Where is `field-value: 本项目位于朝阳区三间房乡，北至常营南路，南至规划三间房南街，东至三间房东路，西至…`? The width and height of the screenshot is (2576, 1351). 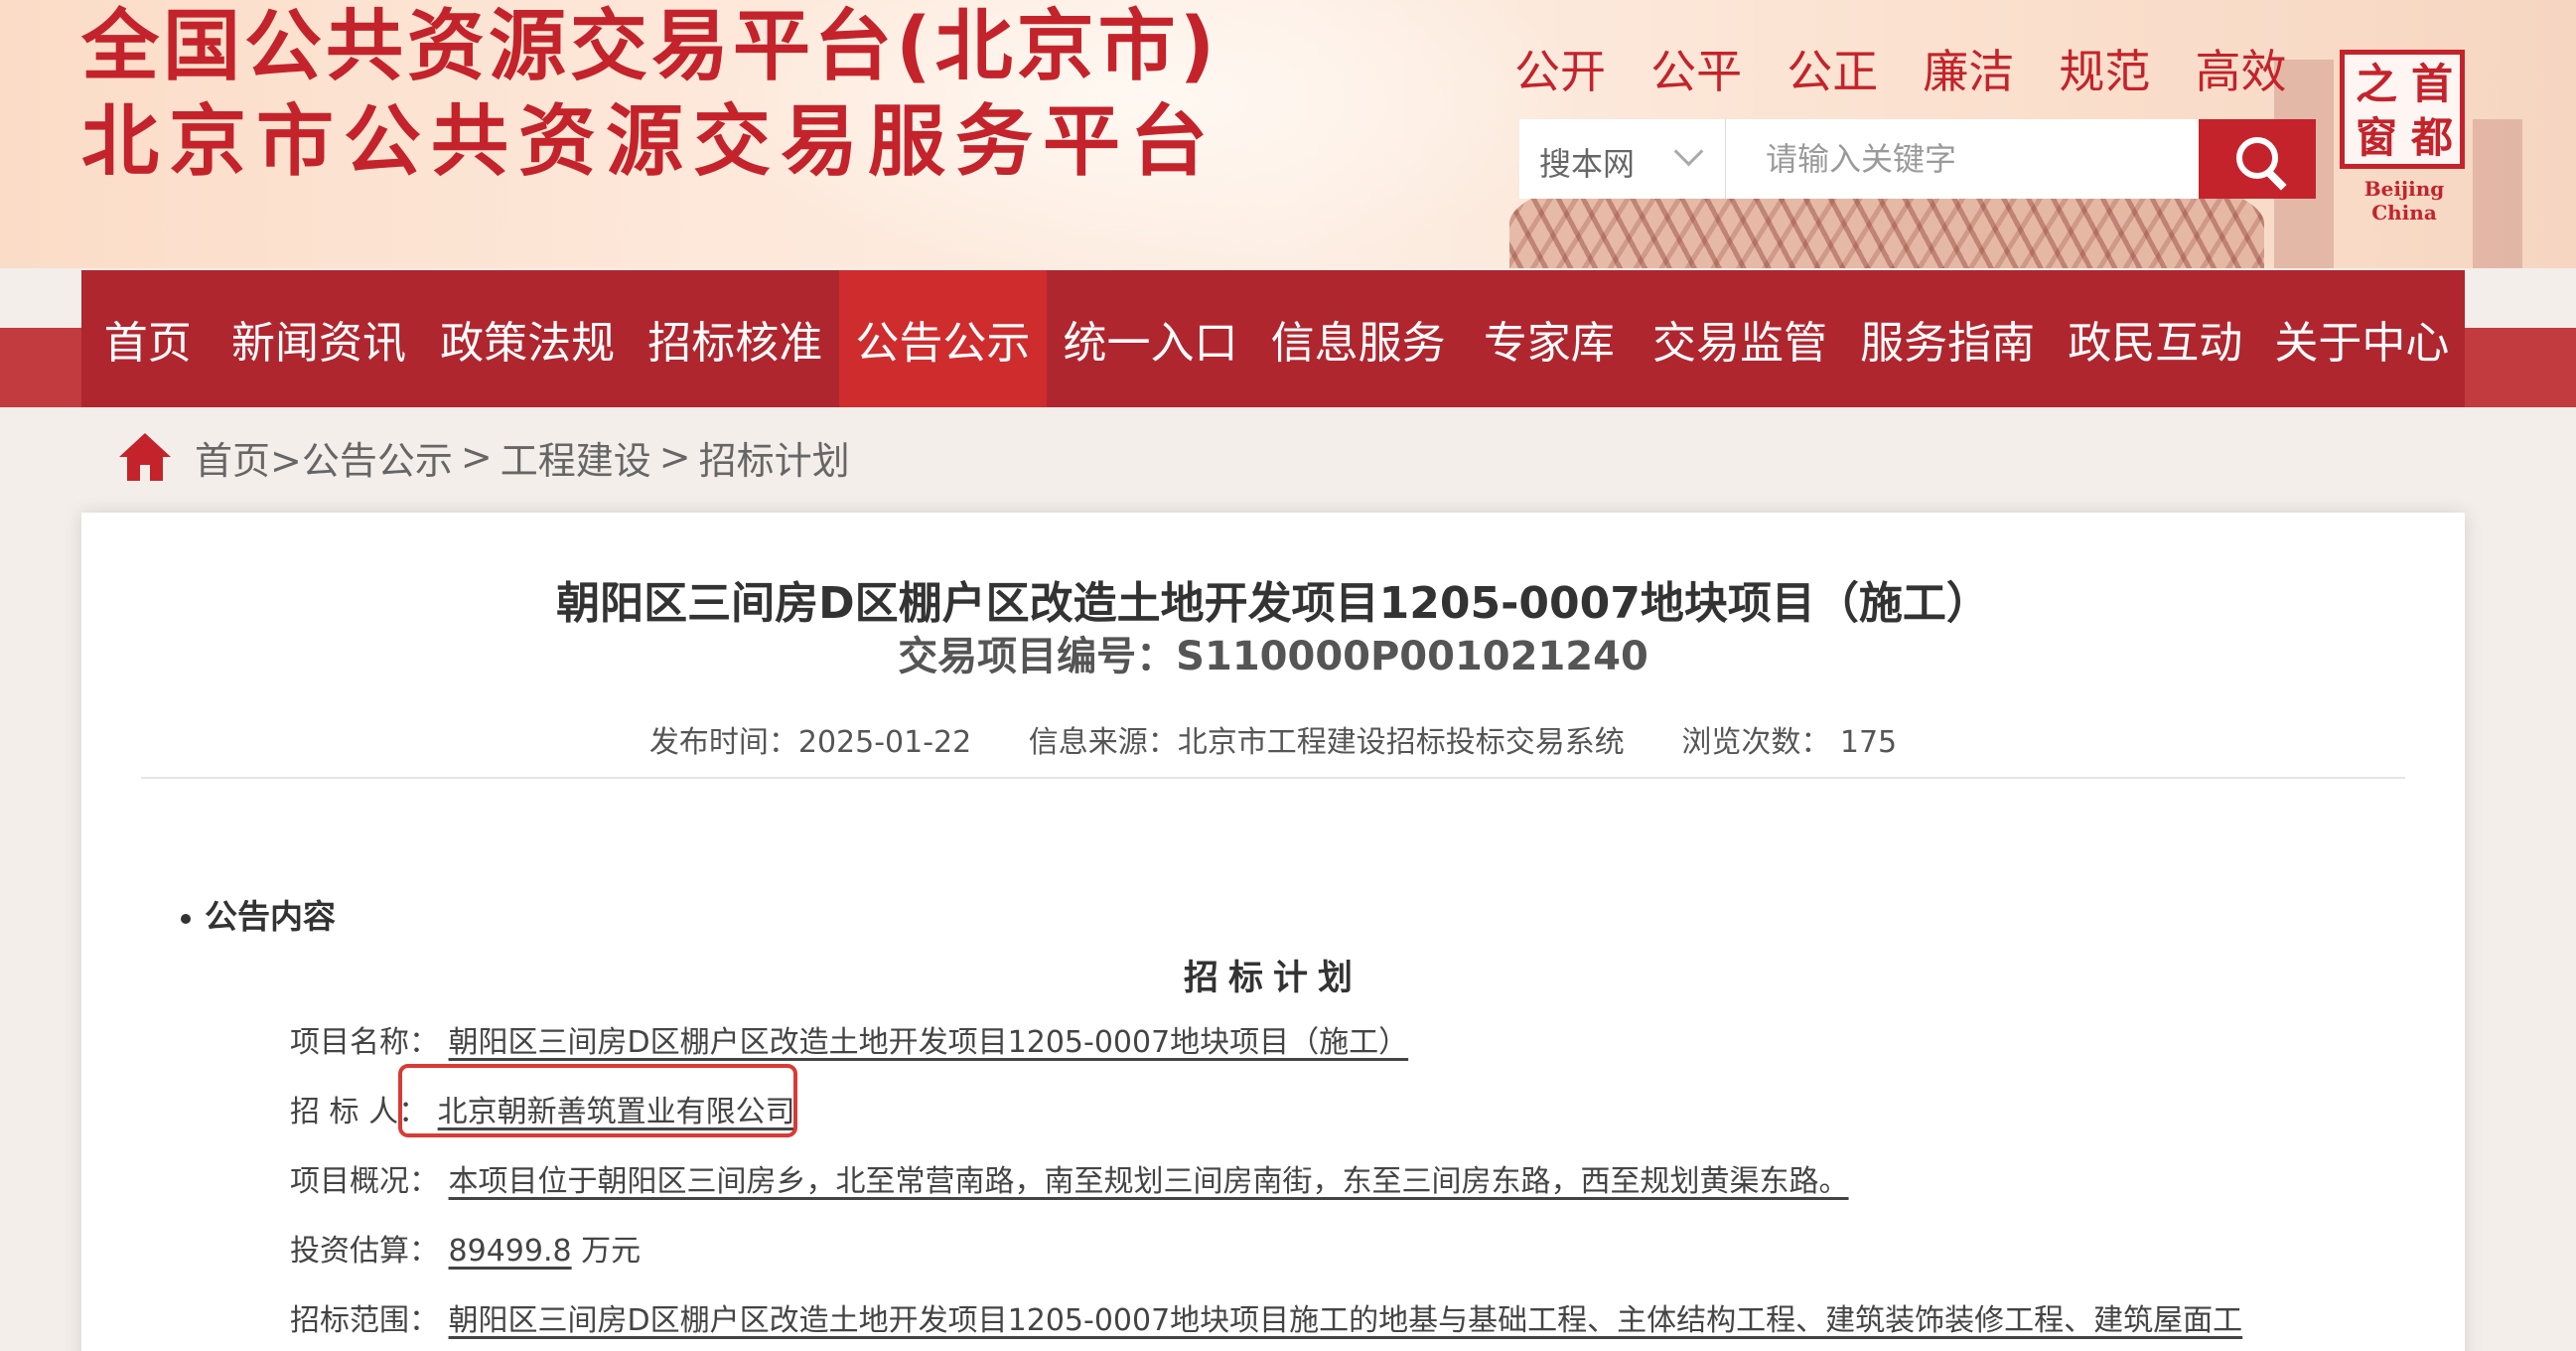 field-value: 本项目位于朝阳区三间房乡，北至常营南路，南至规划三间房南街，东至三间房东路，西至… is located at coordinates (1148, 1181).